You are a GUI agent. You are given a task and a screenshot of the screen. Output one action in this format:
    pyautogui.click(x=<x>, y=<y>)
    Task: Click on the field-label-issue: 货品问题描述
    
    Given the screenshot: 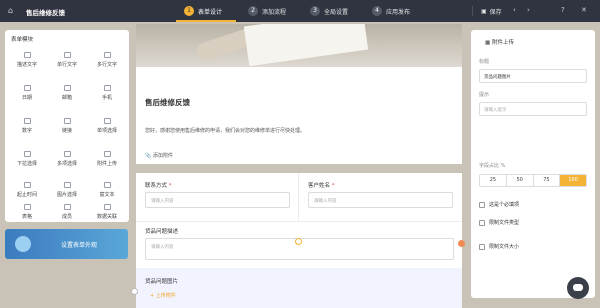 What is the action you would take?
    pyautogui.click(x=162, y=232)
    